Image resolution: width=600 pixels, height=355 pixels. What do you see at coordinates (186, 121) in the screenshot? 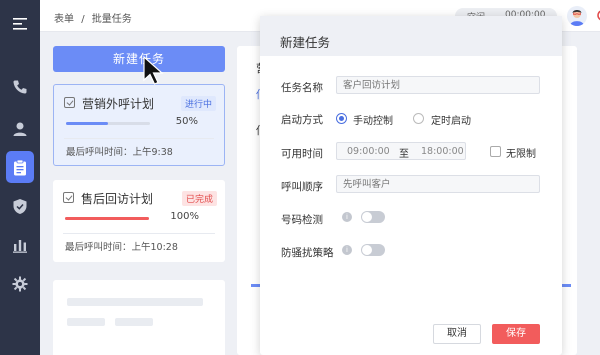
I see `progress-percent: 50%` at bounding box center [186, 121].